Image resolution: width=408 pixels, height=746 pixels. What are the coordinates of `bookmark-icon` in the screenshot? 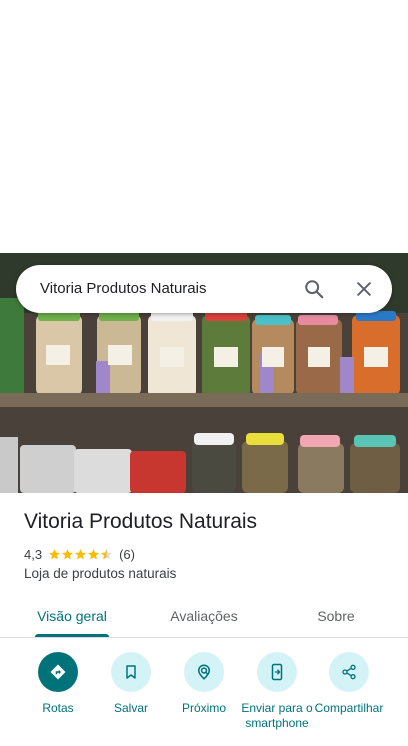 It's located at (131, 672).